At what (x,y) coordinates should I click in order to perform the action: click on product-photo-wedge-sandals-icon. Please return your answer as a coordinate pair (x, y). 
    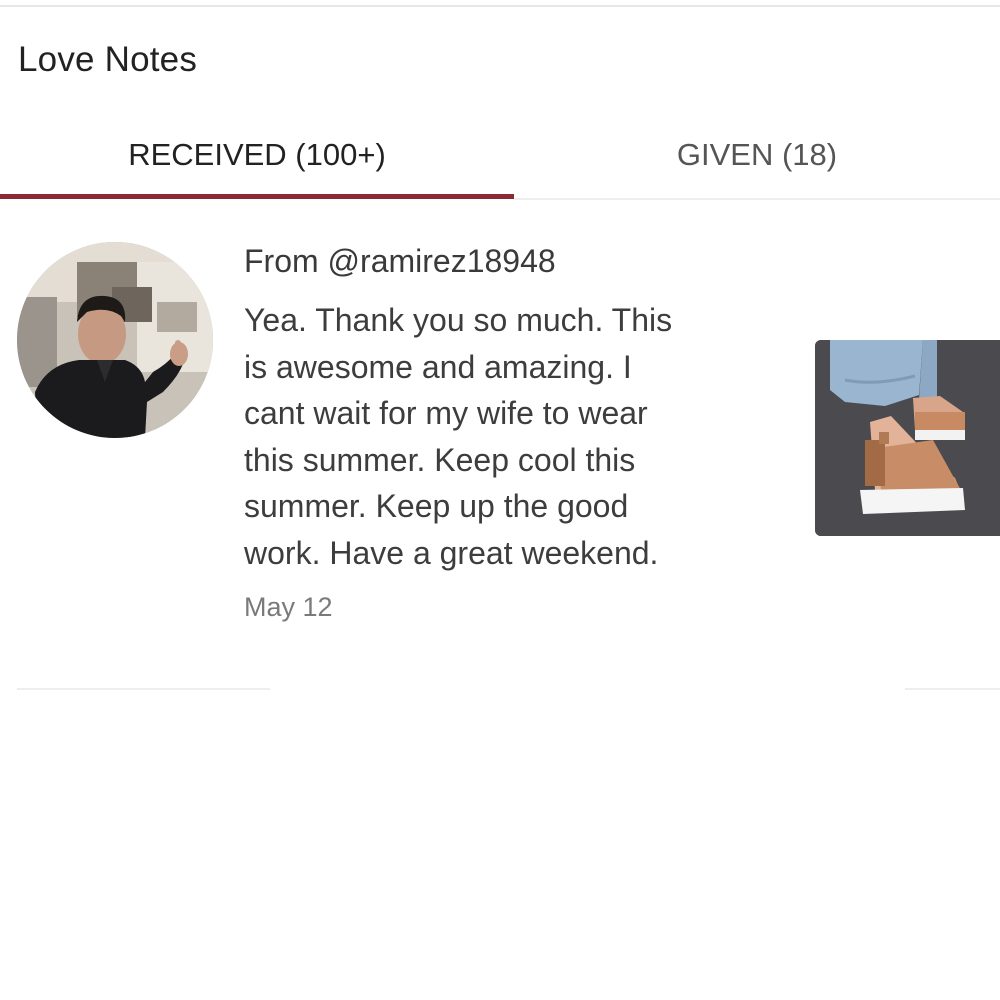
    Looking at the image, I should click on (907, 438).